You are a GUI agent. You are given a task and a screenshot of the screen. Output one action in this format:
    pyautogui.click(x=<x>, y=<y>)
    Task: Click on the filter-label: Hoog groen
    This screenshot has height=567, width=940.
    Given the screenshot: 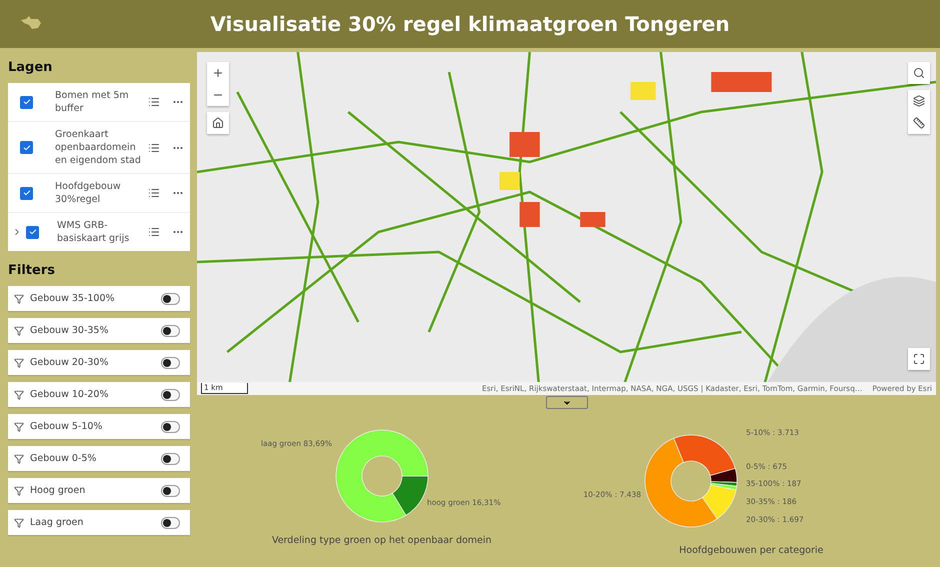 What is the action you would take?
    pyautogui.click(x=58, y=490)
    